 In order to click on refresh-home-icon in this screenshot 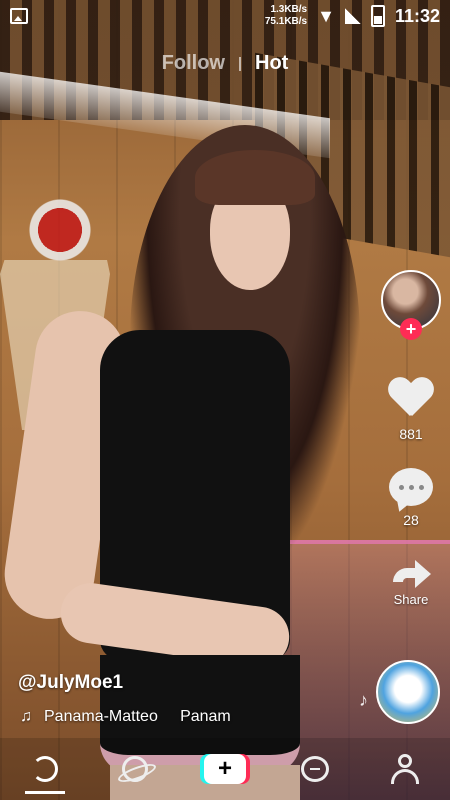, I will do `click(45, 769)`.